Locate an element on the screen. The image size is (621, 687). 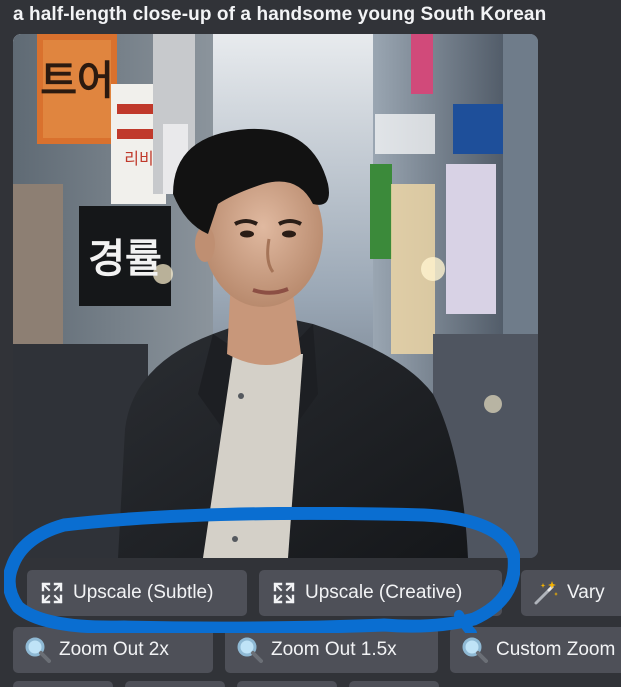
sign-text-middle-left: 경률 is located at coordinates (125, 259).